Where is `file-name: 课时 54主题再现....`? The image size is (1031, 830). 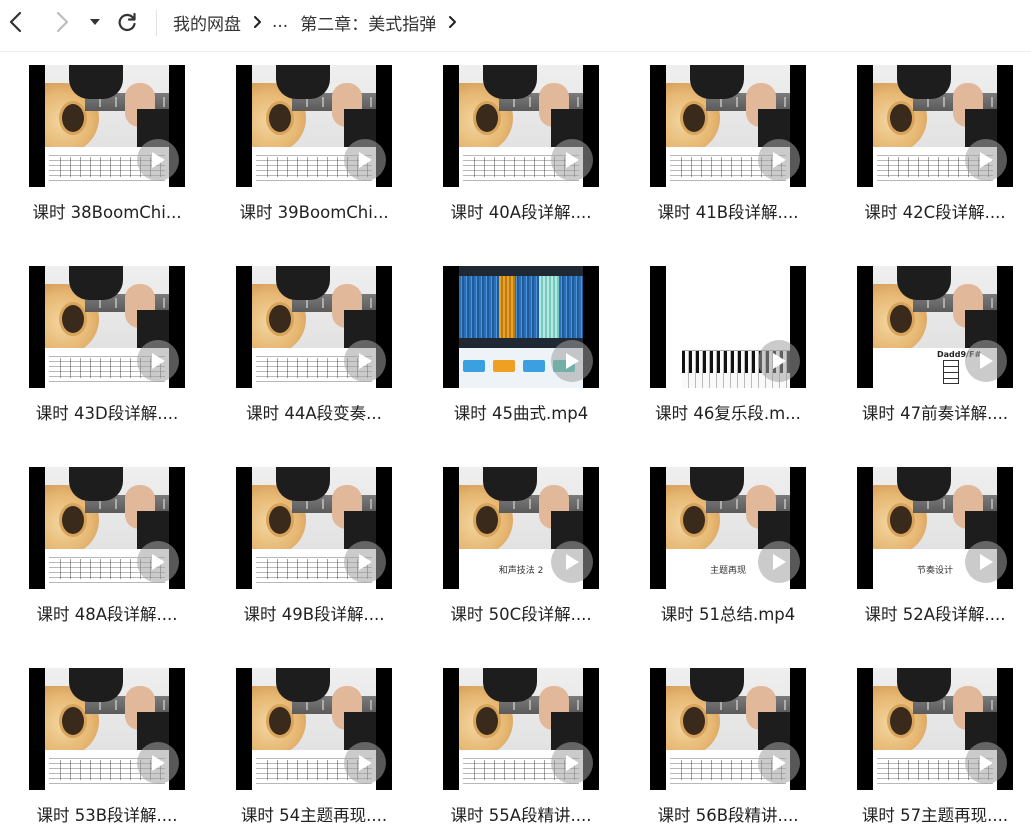
file-name: 课时 54主题再现.... is located at coordinates (314, 815).